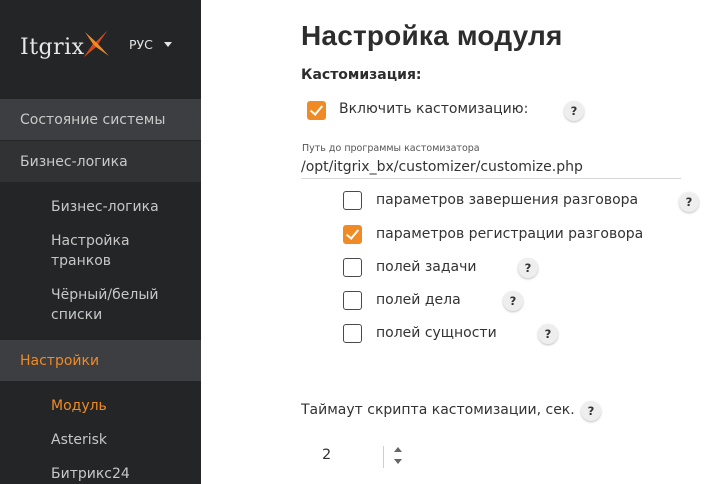  I want to click on path-field-label: Путь до программы кастомизатора, so click(391, 148).